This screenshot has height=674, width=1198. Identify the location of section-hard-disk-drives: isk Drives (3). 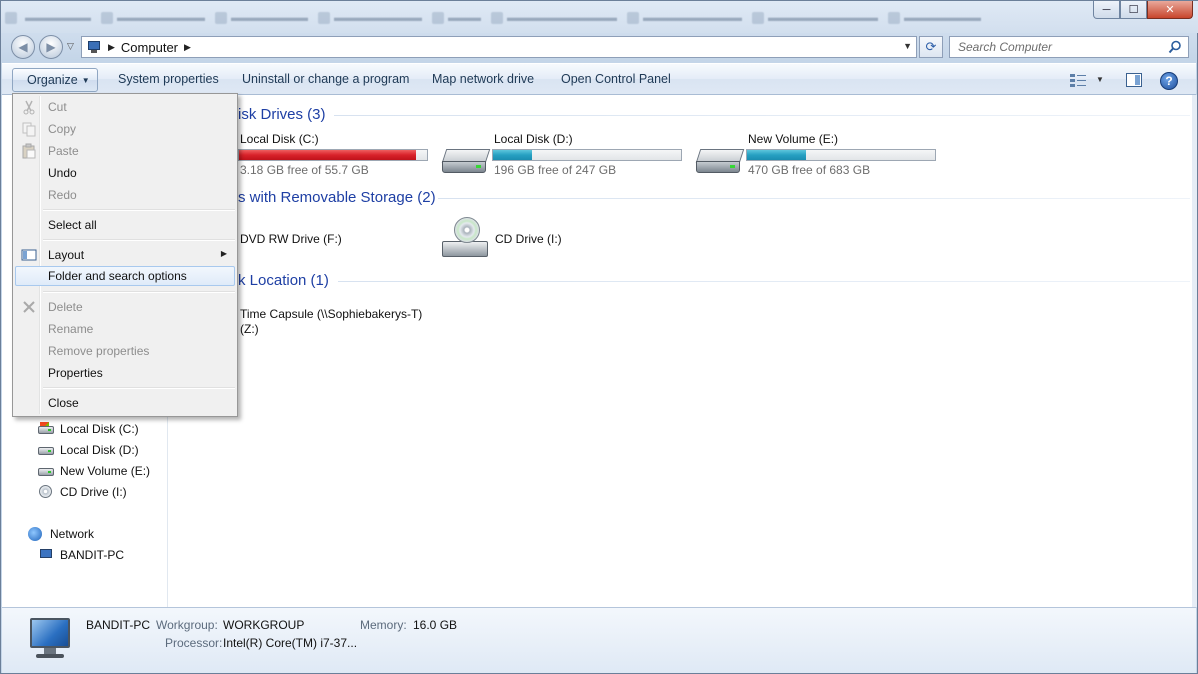
(282, 114).